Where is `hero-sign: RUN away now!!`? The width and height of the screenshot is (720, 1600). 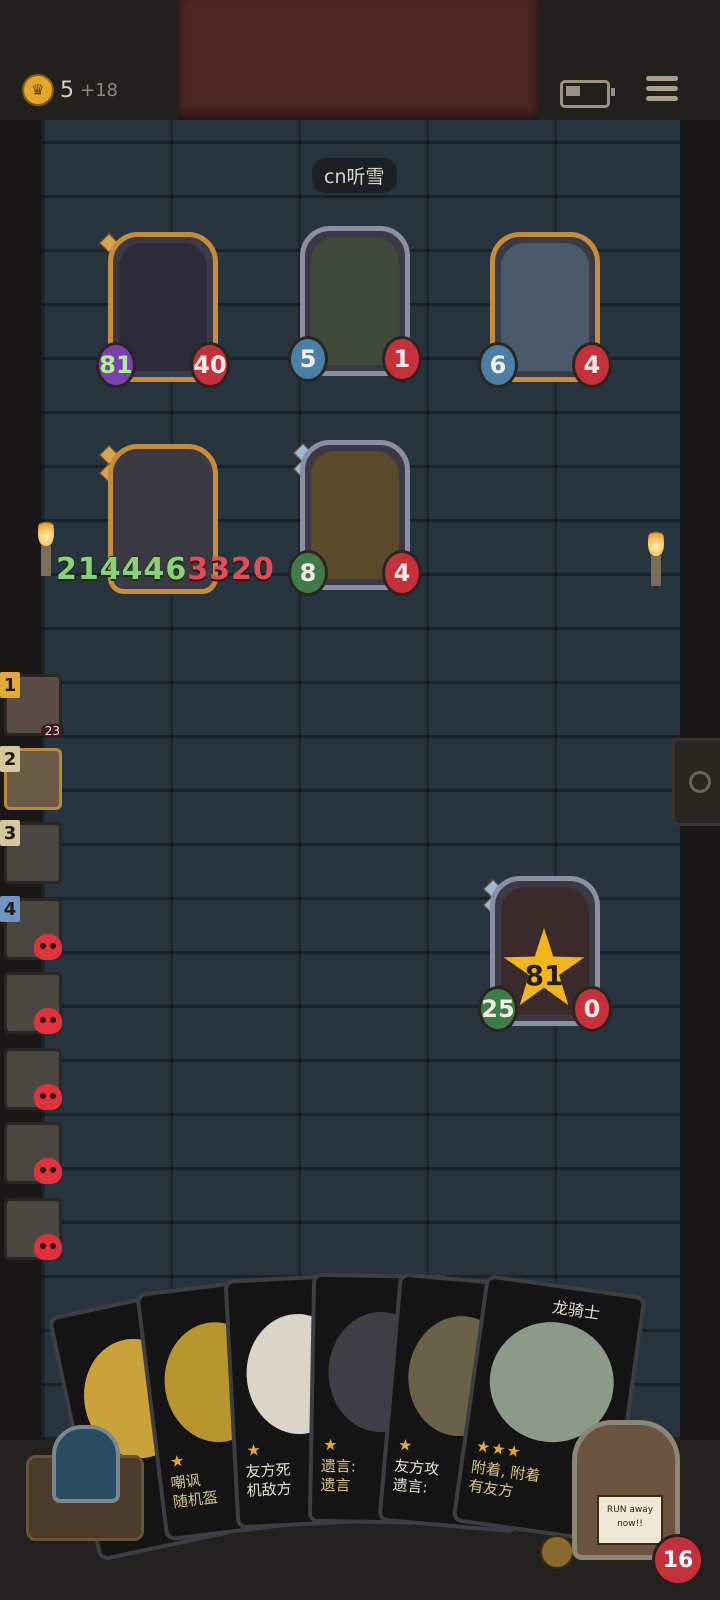 hero-sign: RUN away now!! is located at coordinates (630, 1520).